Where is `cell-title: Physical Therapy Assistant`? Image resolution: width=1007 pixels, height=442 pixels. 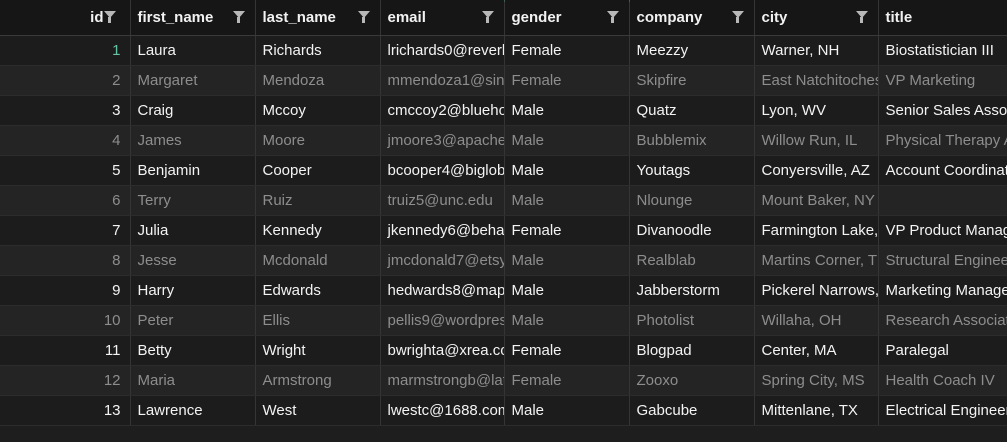 cell-title: Physical Therapy Assistant is located at coordinates (942, 140).